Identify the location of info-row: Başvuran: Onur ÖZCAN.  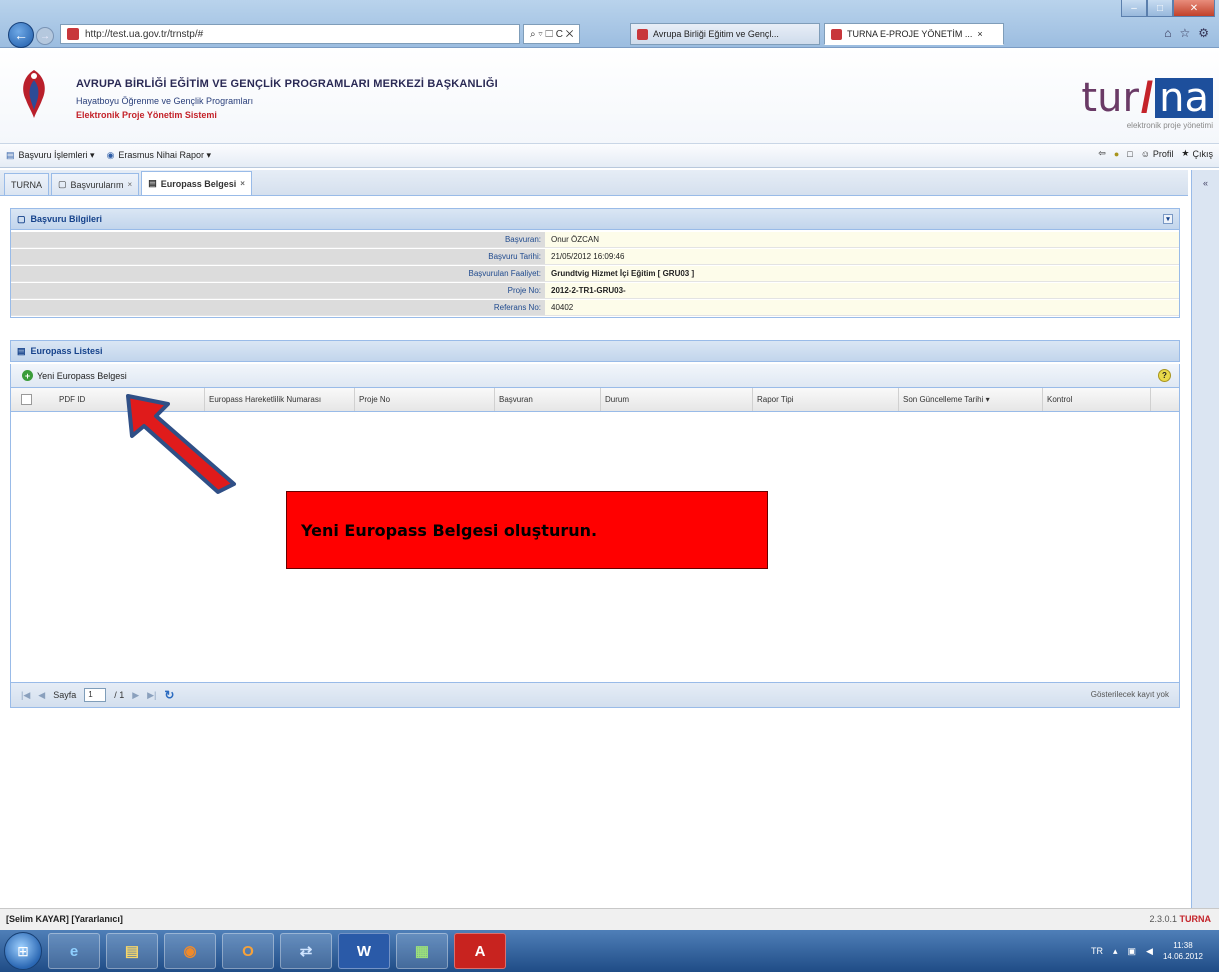
(595, 240).